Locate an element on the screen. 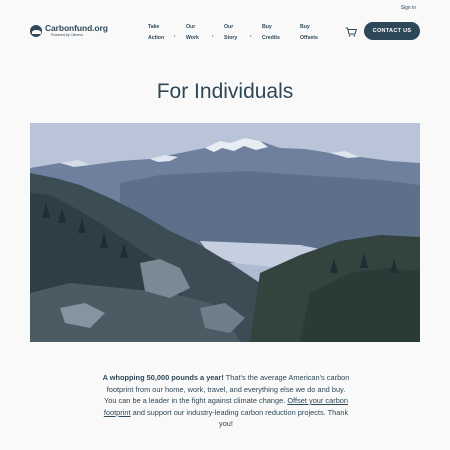  page-title: For Individuals is located at coordinates (225, 91).